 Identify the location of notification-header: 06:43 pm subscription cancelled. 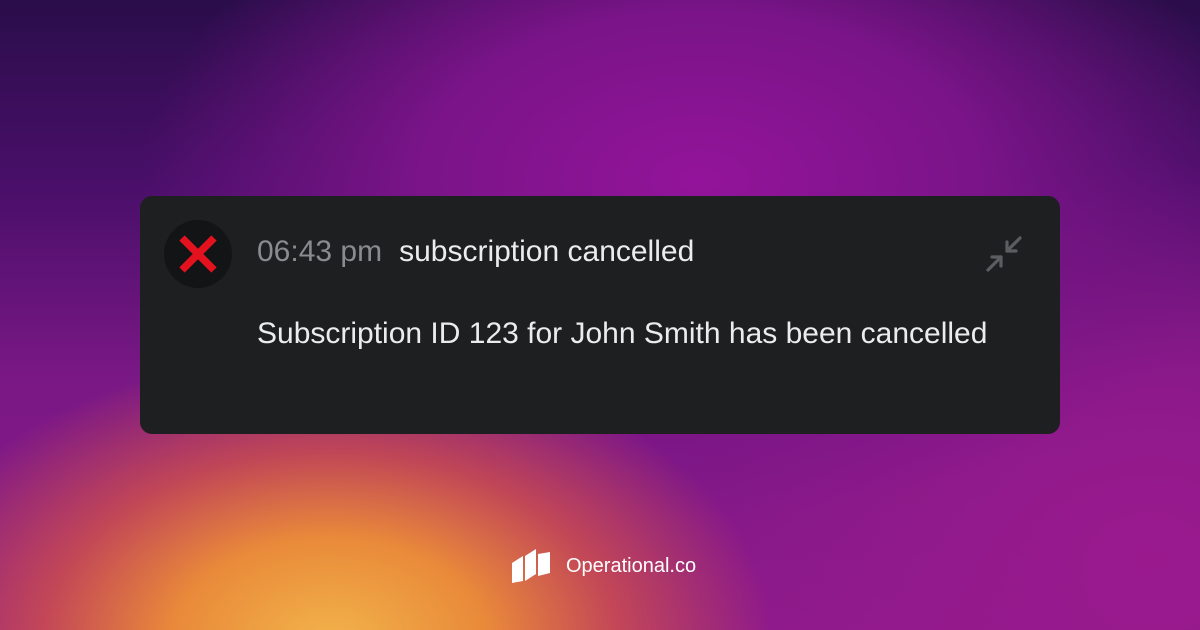
(475, 252).